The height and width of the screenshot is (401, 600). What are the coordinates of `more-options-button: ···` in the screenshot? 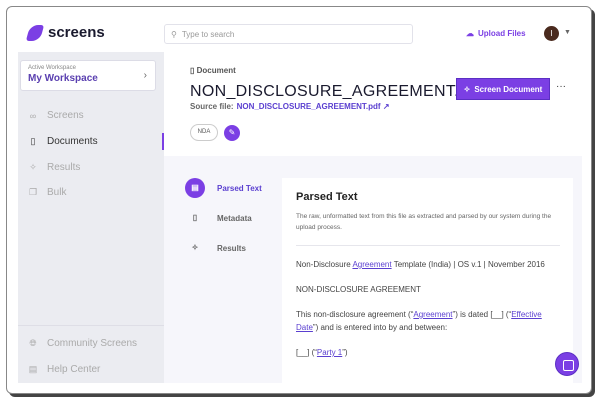 It's located at (561, 86).